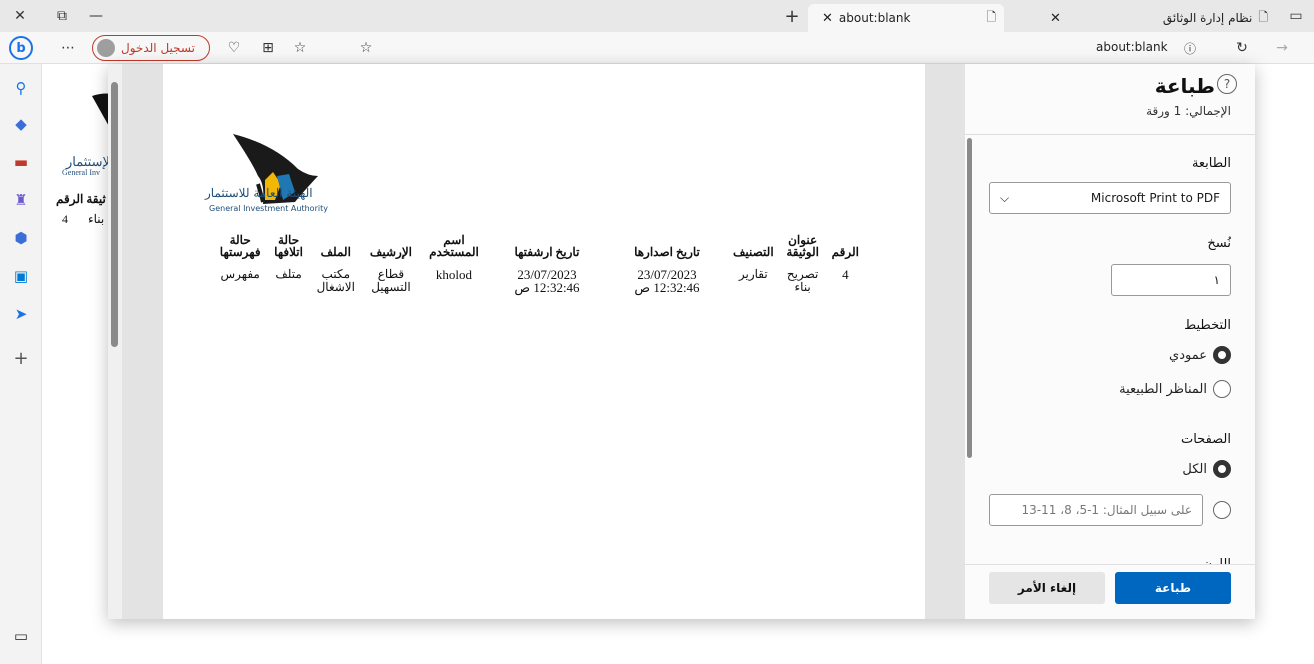 This screenshot has width=1314, height=664. Describe the element at coordinates (1217, 560) in the screenshot. I see `color-label: اللون` at that location.